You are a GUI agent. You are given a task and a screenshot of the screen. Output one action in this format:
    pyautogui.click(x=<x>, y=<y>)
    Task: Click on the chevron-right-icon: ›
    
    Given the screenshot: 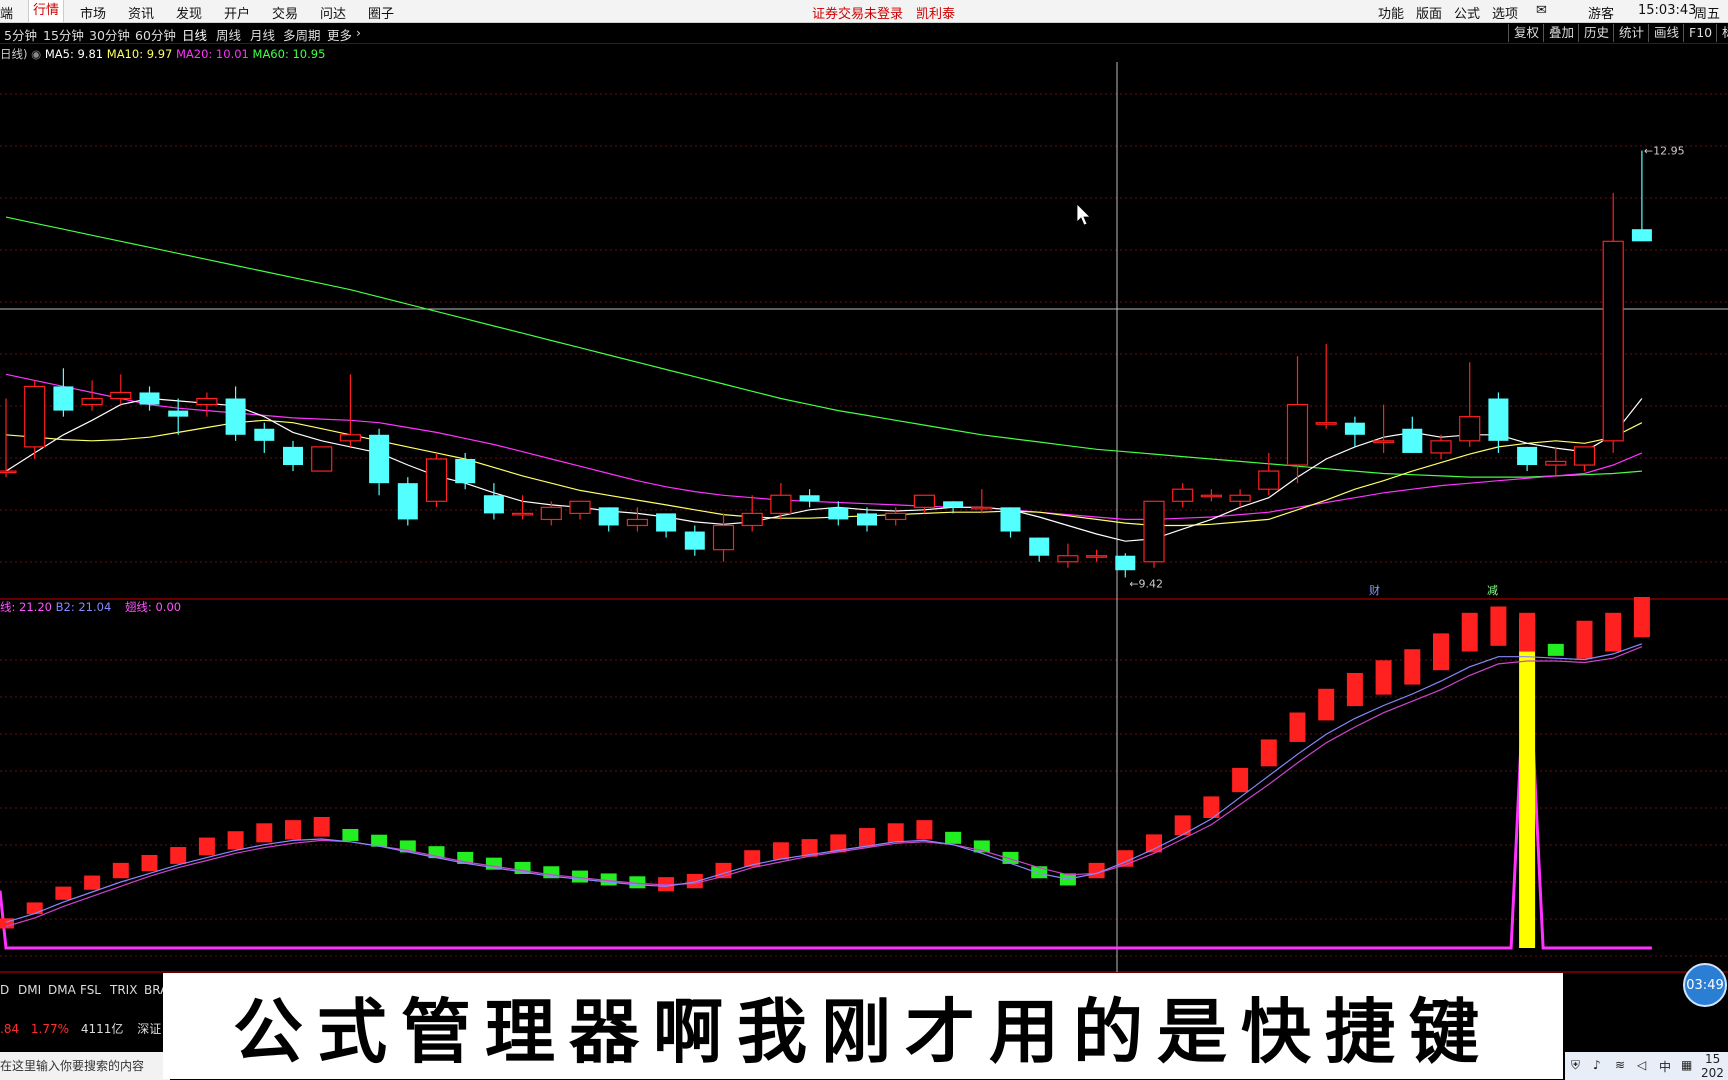 What is the action you would take?
    pyautogui.click(x=358, y=32)
    